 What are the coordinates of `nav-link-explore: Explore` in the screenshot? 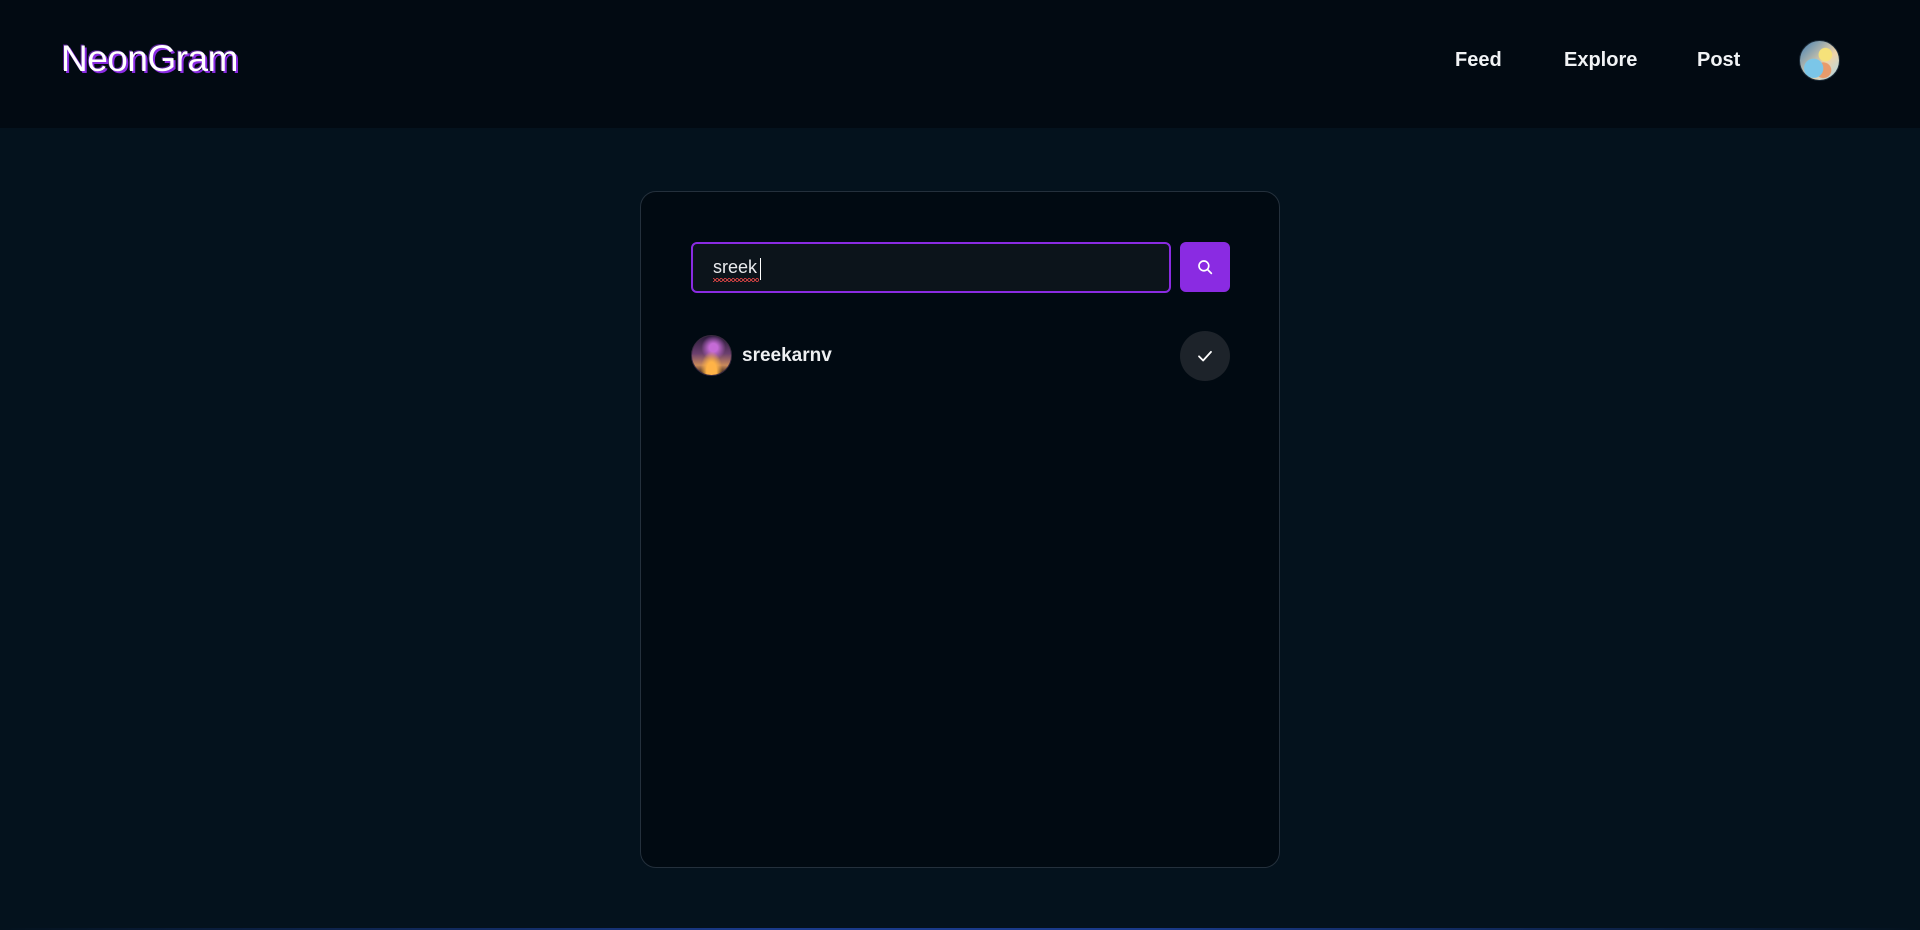 It's located at (1600, 60).